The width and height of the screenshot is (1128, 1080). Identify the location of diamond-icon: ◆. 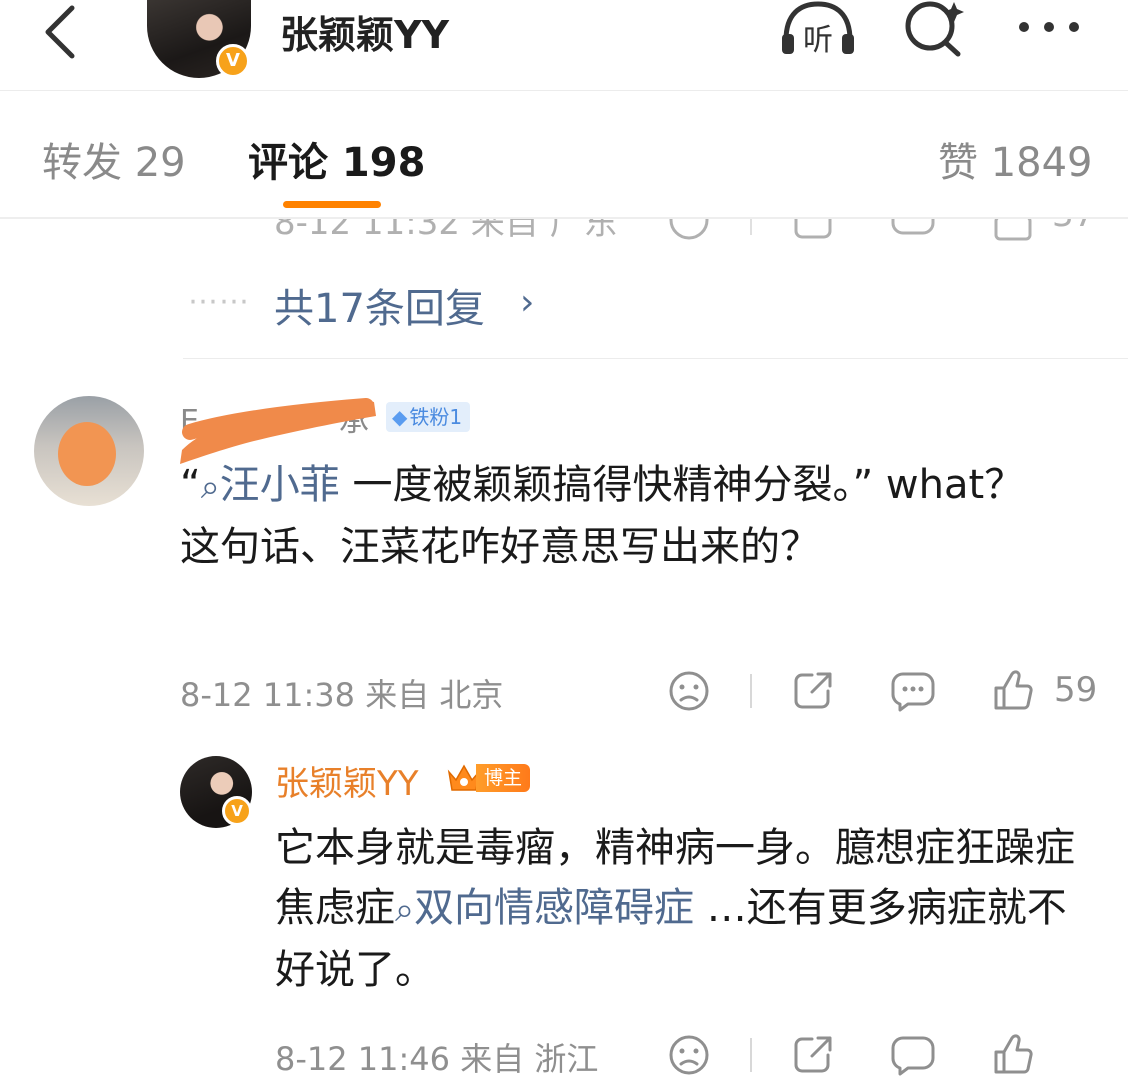
(400, 417).